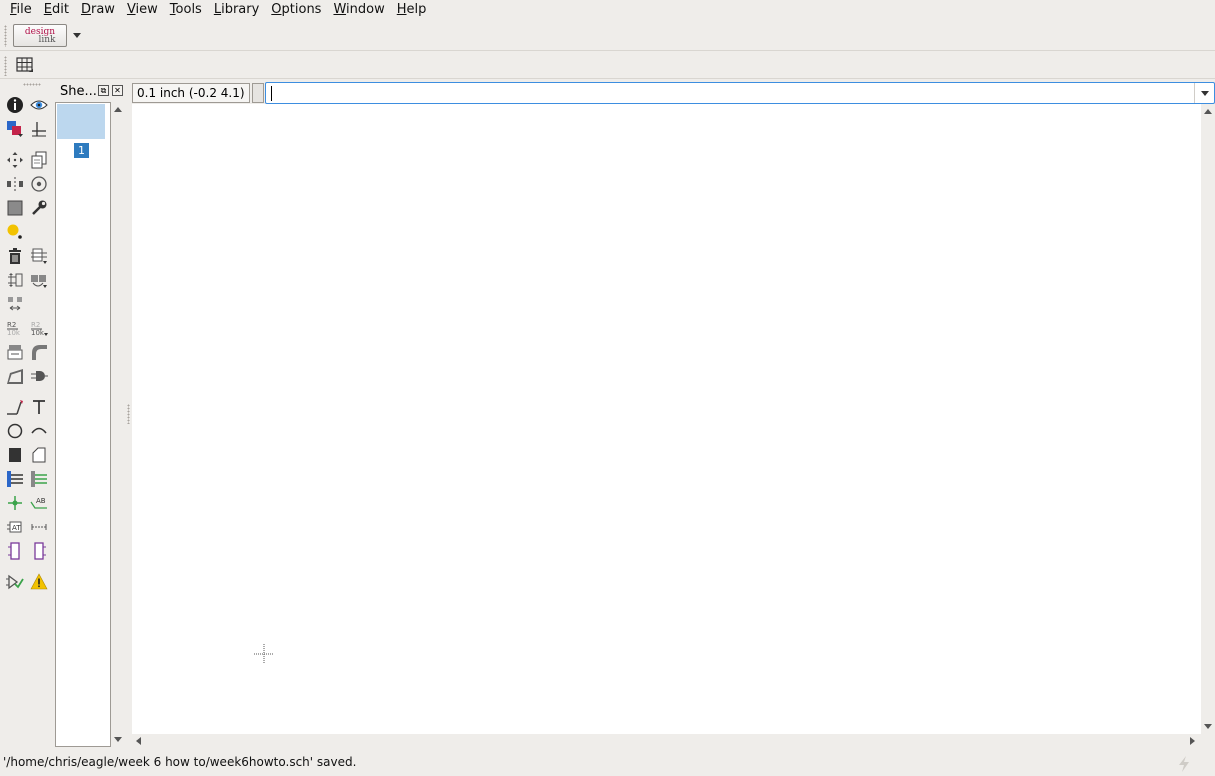 This screenshot has height=776, width=1215. I want to click on replace-icon, so click(39, 280).